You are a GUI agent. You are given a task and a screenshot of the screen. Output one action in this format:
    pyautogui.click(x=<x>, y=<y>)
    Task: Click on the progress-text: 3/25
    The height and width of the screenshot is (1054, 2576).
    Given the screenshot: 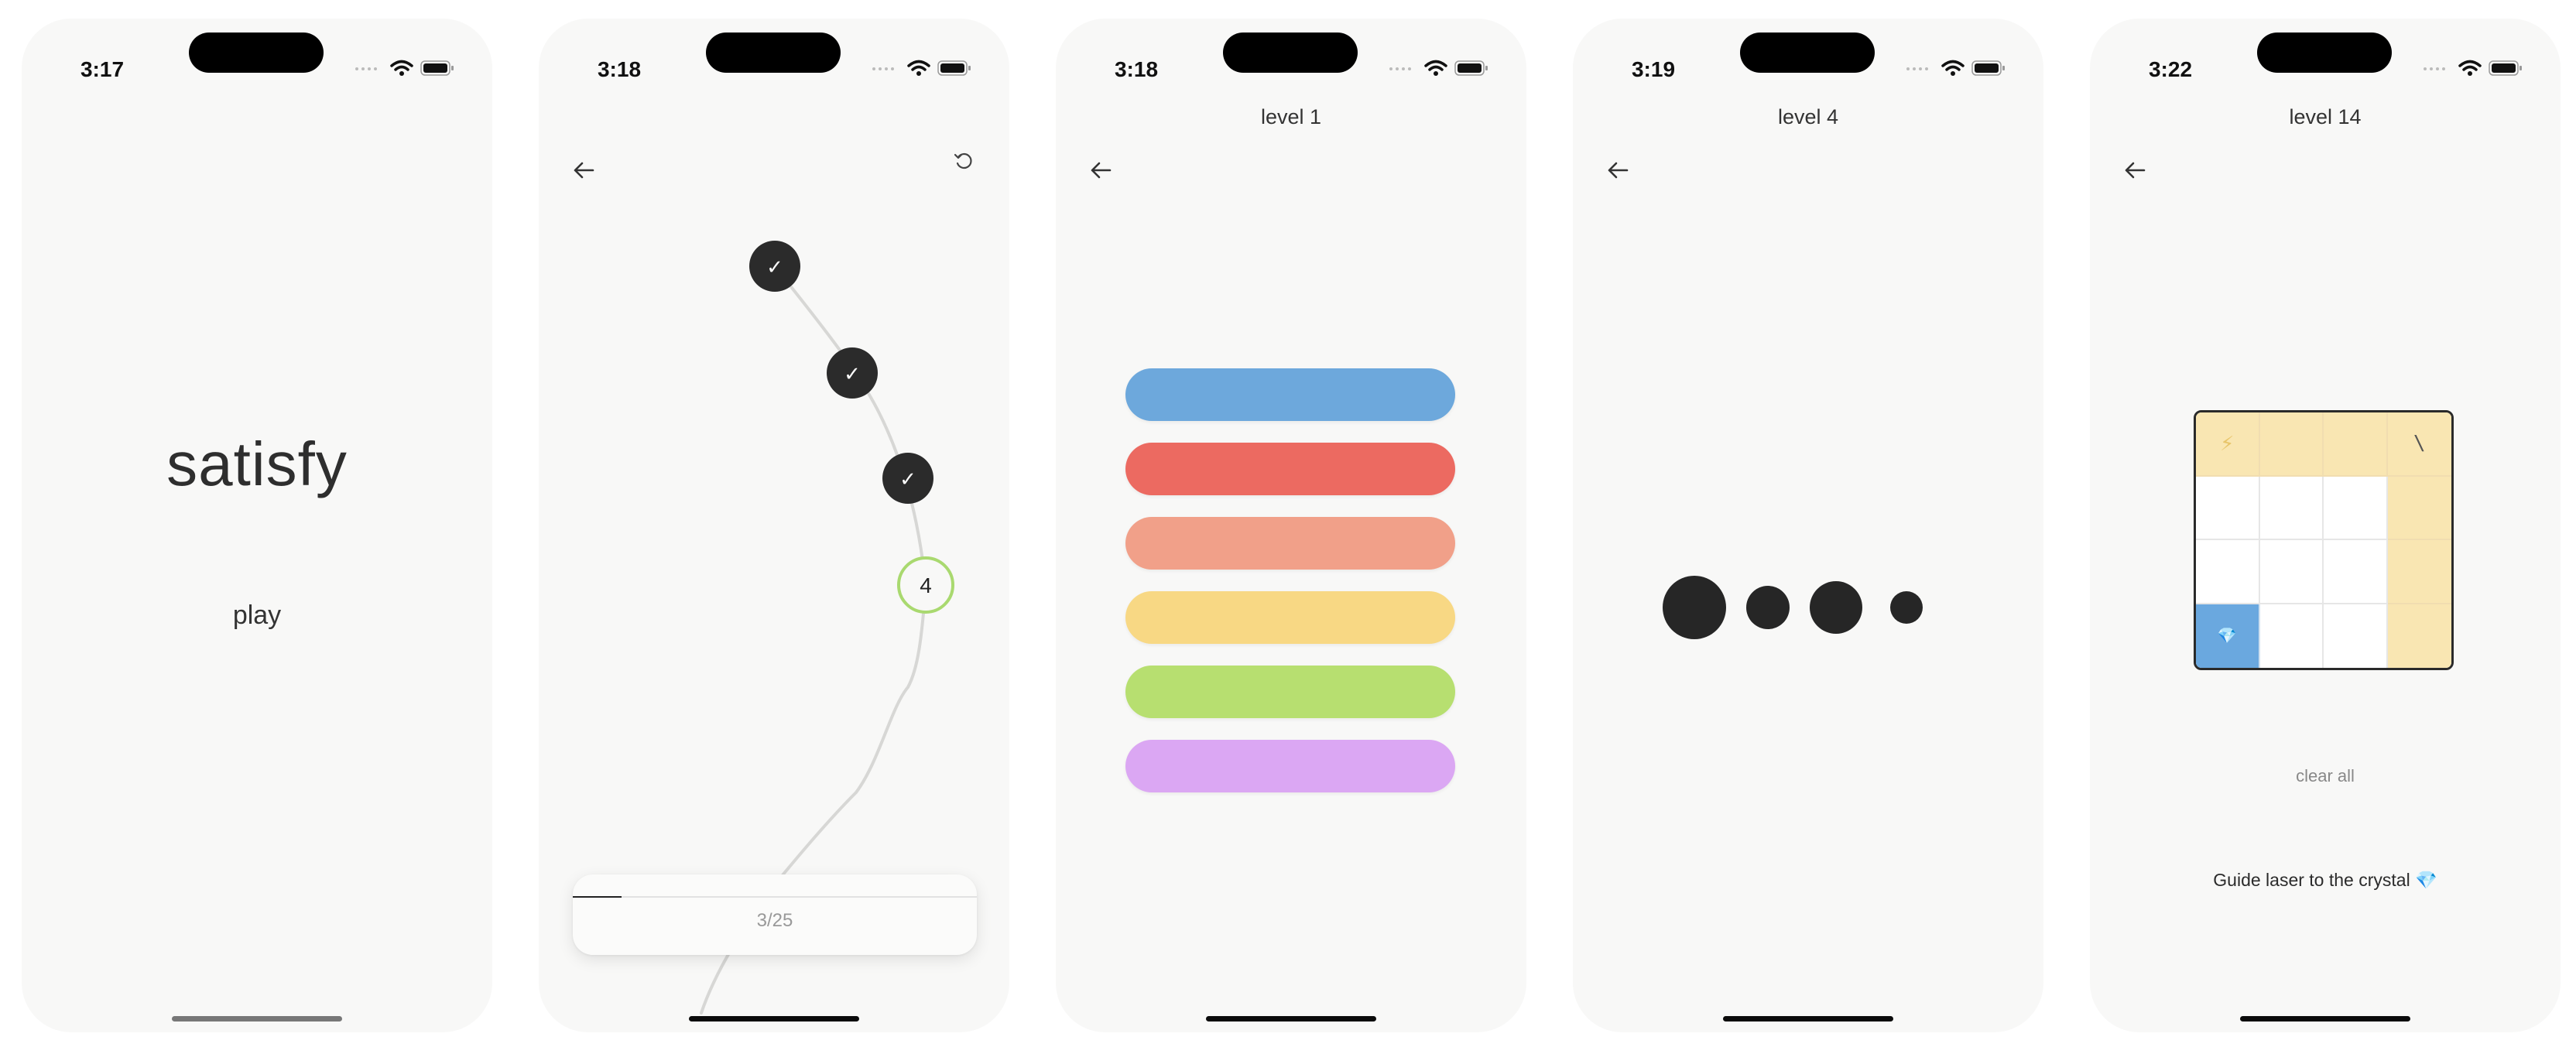 What is the action you would take?
    pyautogui.click(x=775, y=920)
    